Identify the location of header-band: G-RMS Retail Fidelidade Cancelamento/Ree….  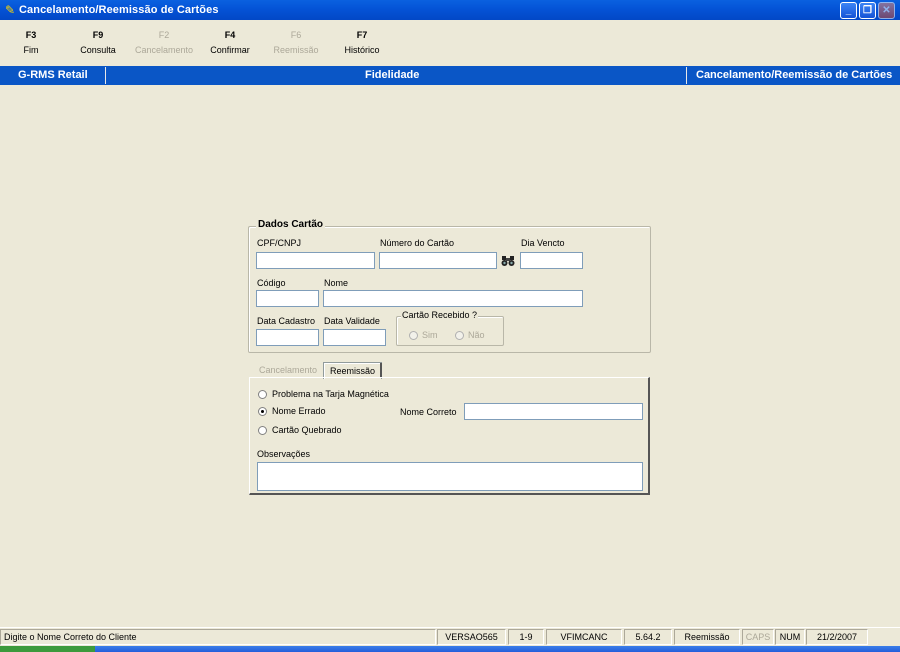
(450, 75).